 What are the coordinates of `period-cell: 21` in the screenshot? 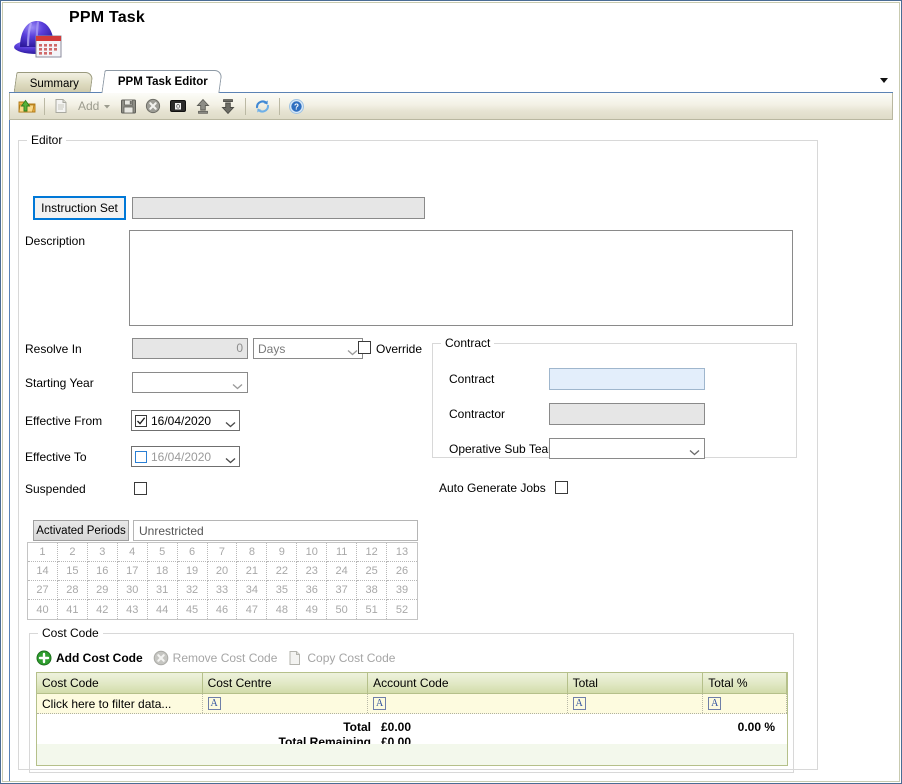 It's located at (252, 571).